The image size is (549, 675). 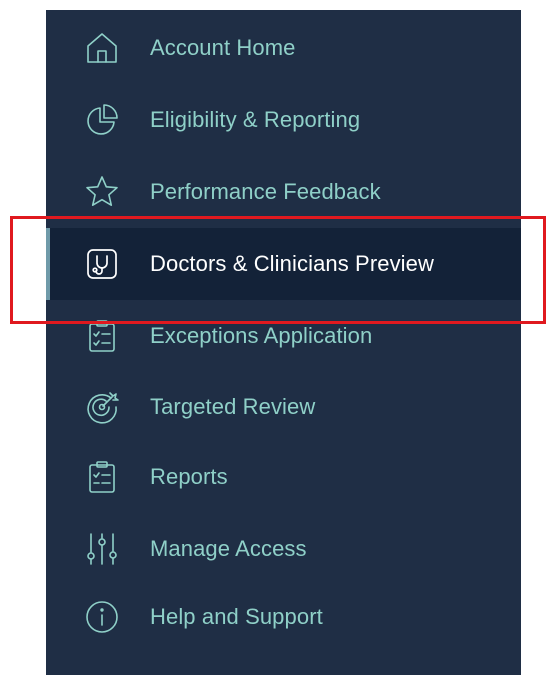 I want to click on sidebar-item-label: Help and Support, so click(x=236, y=616).